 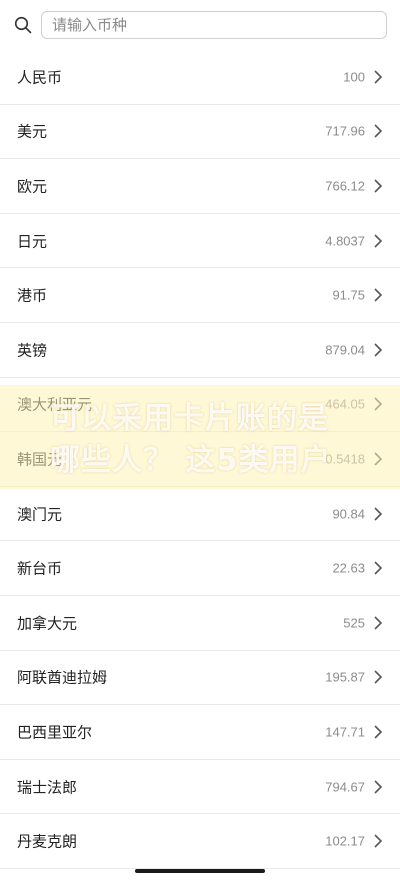 What do you see at coordinates (200, 787) in the screenshot?
I see `list-item: 瑞士法郎 794.67` at bounding box center [200, 787].